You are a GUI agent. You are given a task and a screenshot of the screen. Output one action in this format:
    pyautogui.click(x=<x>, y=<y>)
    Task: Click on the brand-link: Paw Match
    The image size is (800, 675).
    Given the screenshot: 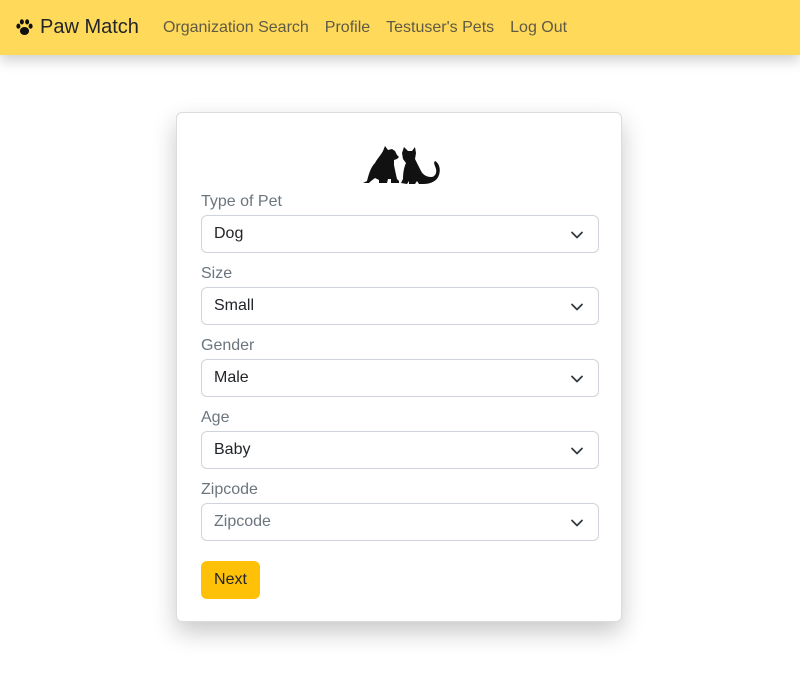 What is the action you would take?
    pyautogui.click(x=76, y=27)
    